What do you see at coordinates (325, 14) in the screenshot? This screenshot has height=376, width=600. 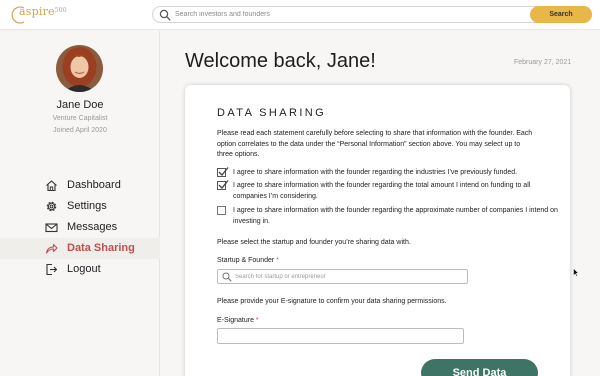 I see `search-input` at bounding box center [325, 14].